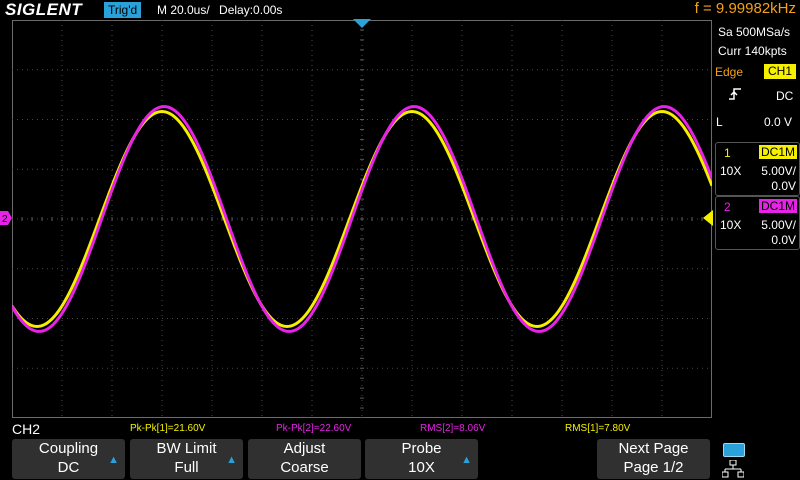 The height and width of the screenshot is (480, 800). I want to click on next-page-softkey: Next Page Page 1/2, so click(653, 459).